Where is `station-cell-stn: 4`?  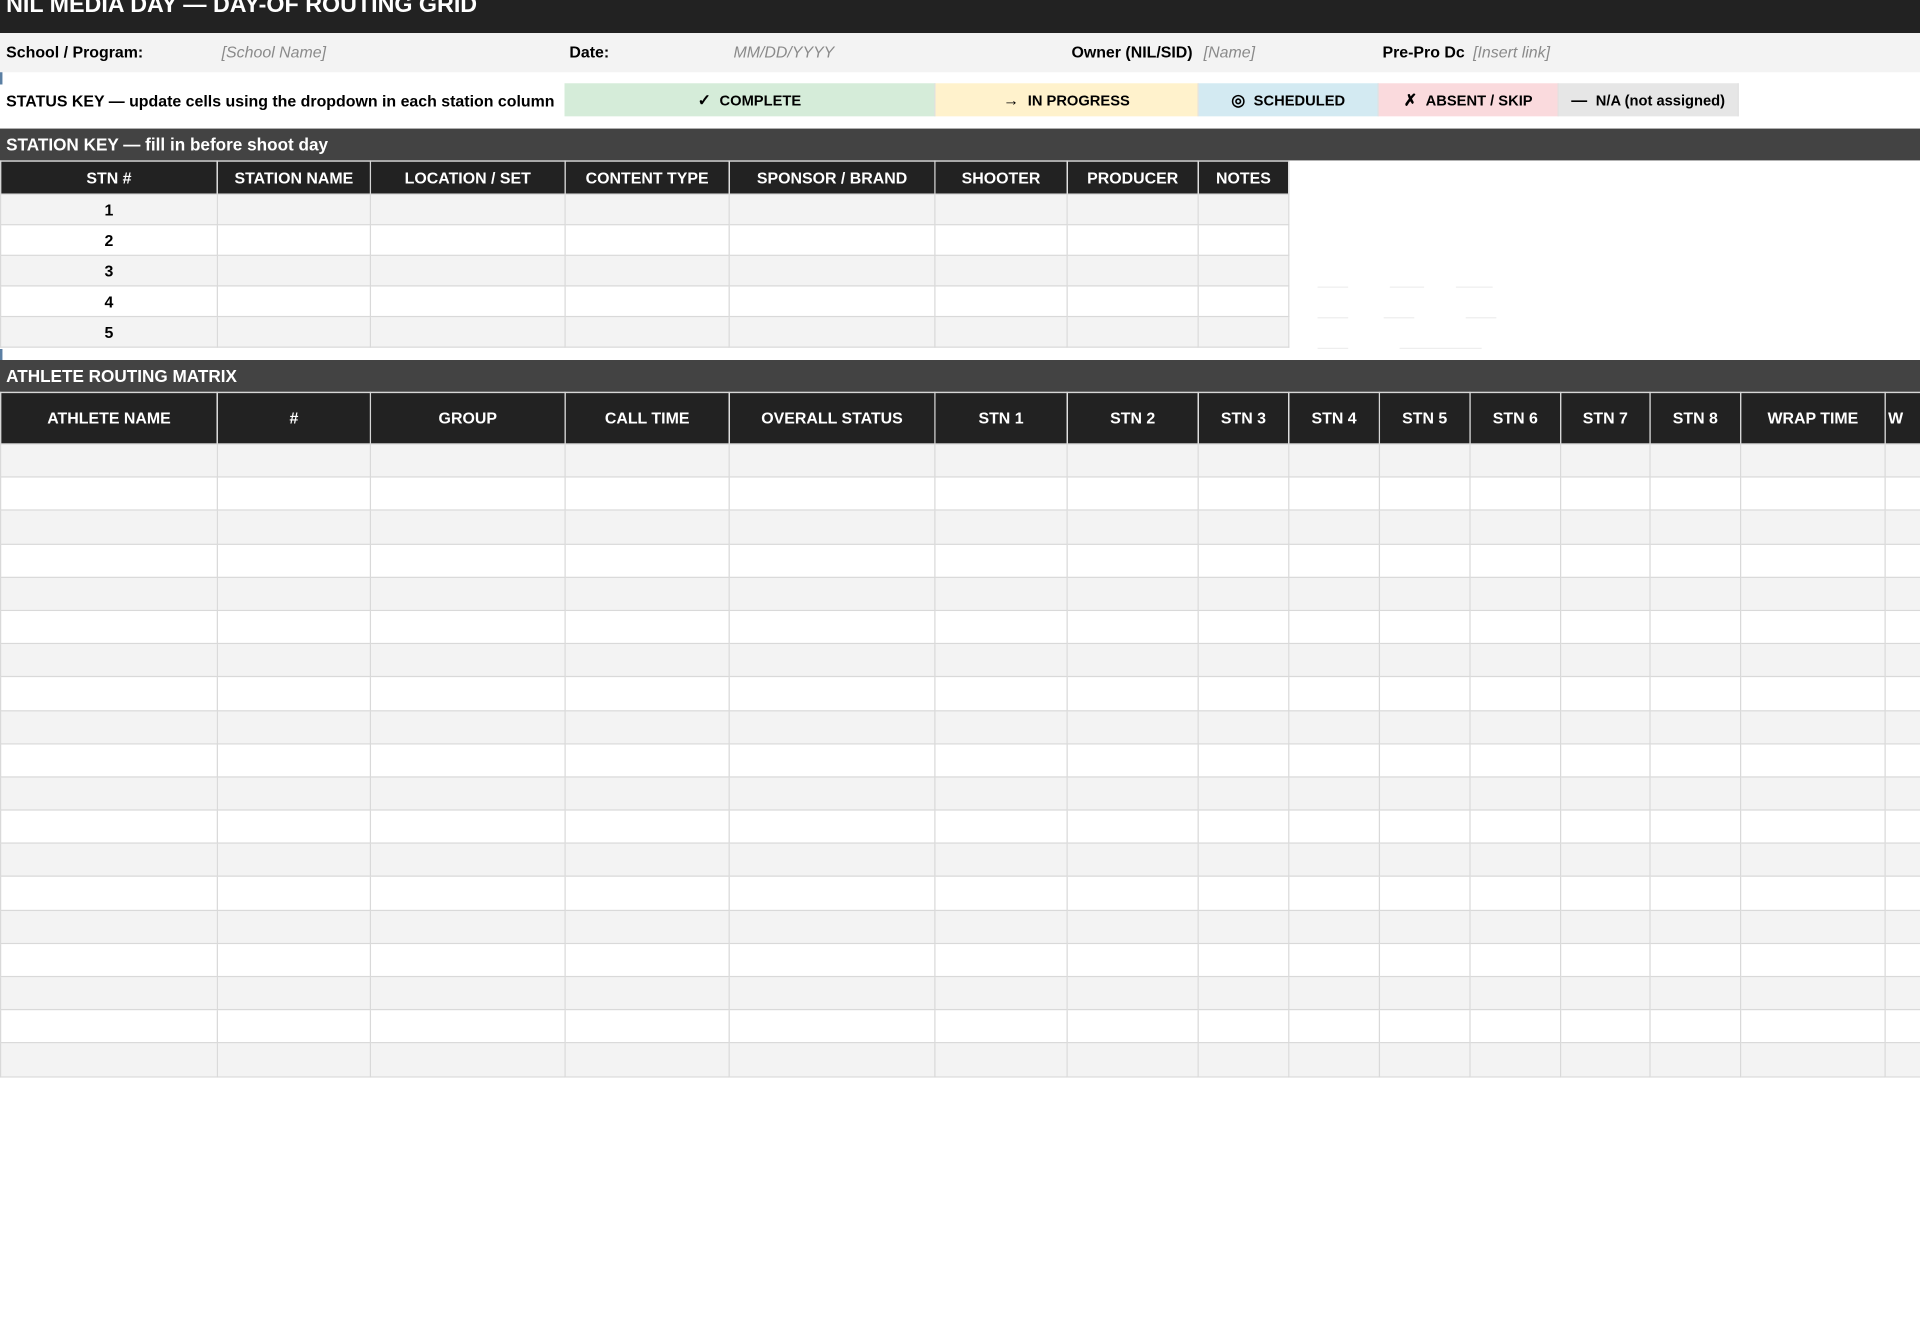
station-cell-stn: 4 is located at coordinates (109, 301).